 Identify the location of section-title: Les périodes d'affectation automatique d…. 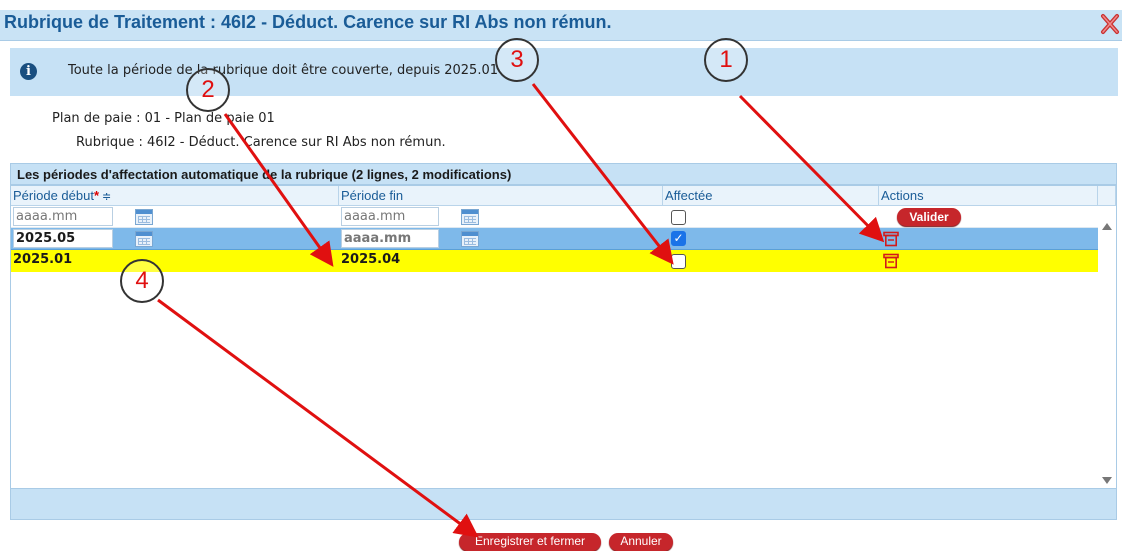
(264, 174).